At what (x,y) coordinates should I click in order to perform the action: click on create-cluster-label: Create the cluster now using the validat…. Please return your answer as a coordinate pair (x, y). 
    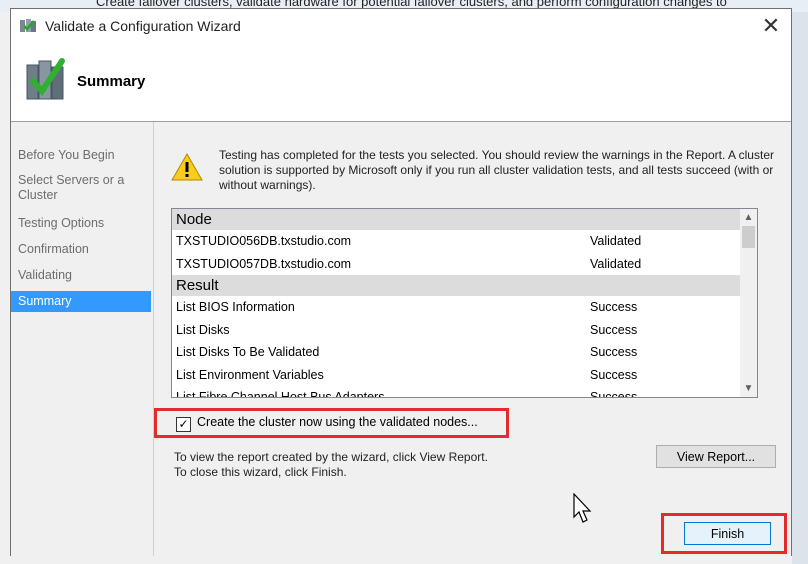
    Looking at the image, I should click on (337, 422).